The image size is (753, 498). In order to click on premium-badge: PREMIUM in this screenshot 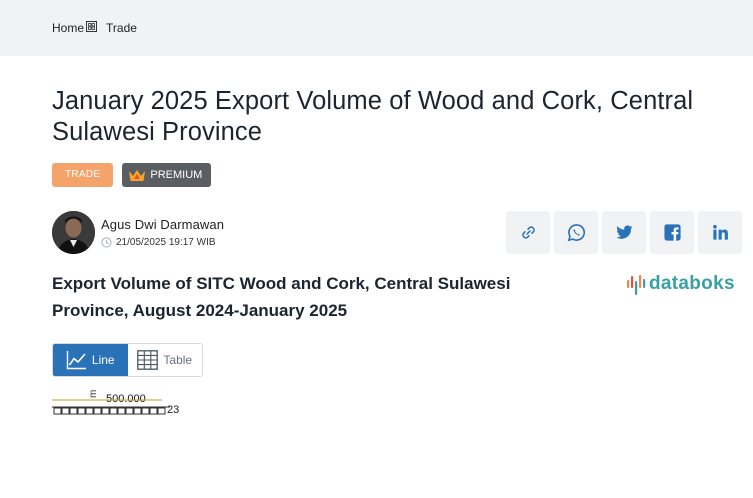, I will do `click(167, 175)`.